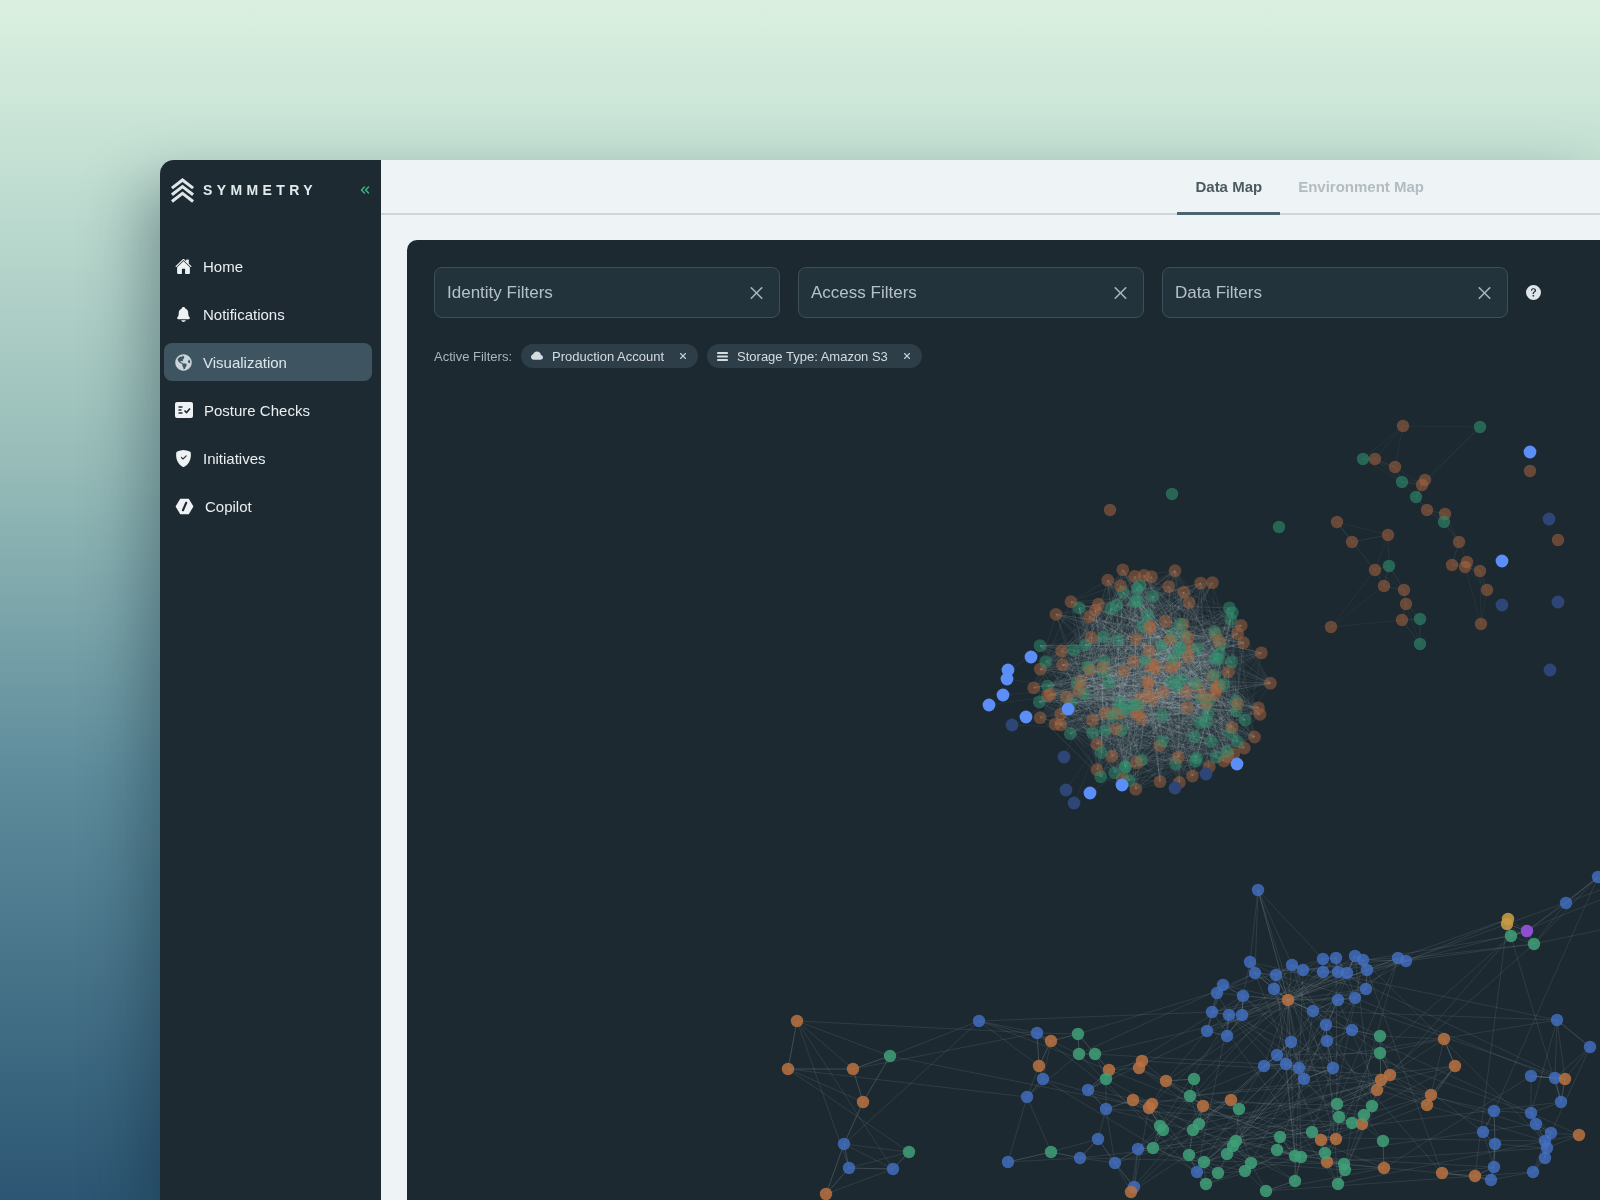  What do you see at coordinates (268, 266) in the screenshot?
I see `nav-item: Home` at bounding box center [268, 266].